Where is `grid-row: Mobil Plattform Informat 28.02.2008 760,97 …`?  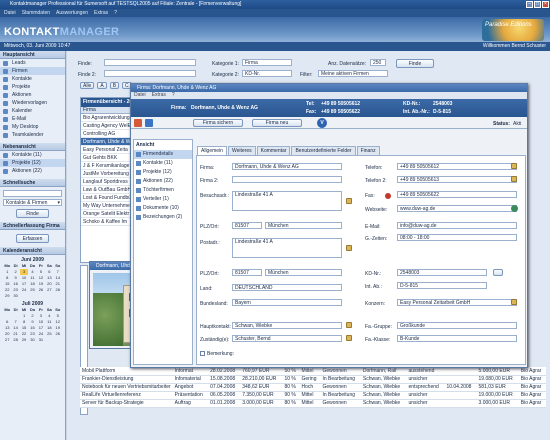
grid-row: Mobil Plattform Informat 28.02.2008 760,97 … is located at coordinates (313, 371).